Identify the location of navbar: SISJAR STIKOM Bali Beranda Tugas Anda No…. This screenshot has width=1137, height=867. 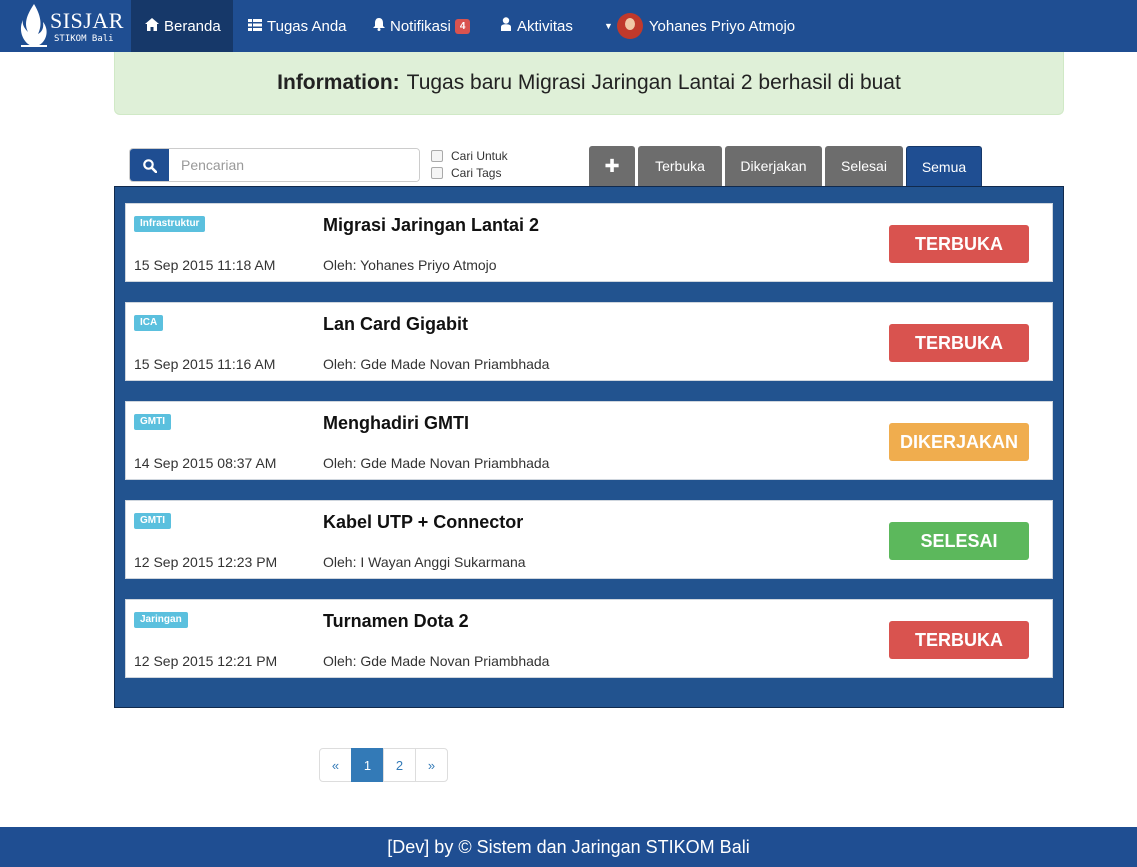
(568, 26).